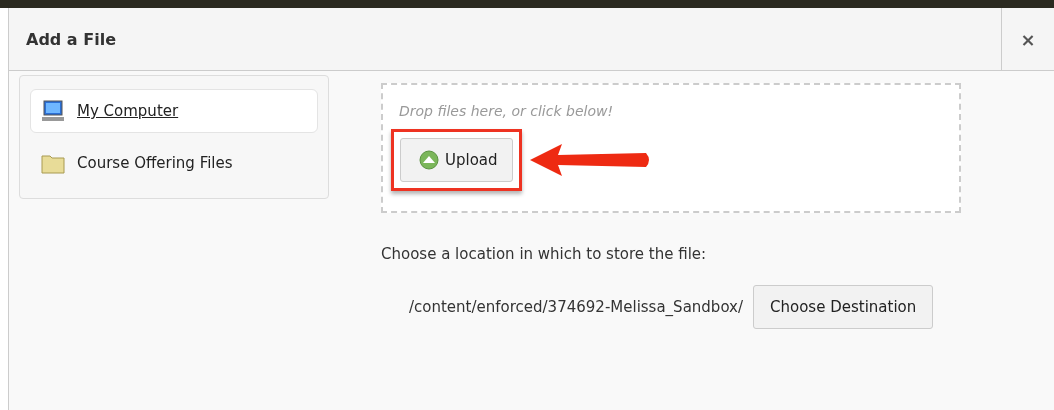 The height and width of the screenshot is (410, 1054). I want to click on destination-path: /content/enforced/374692-Melissa_Sandbox/, so click(576, 307).